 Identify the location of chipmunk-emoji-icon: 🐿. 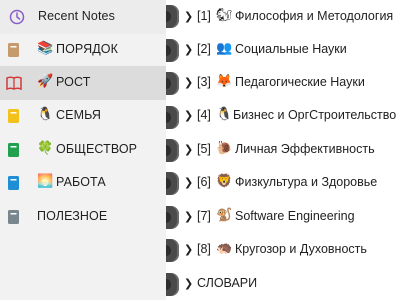
(224, 15).